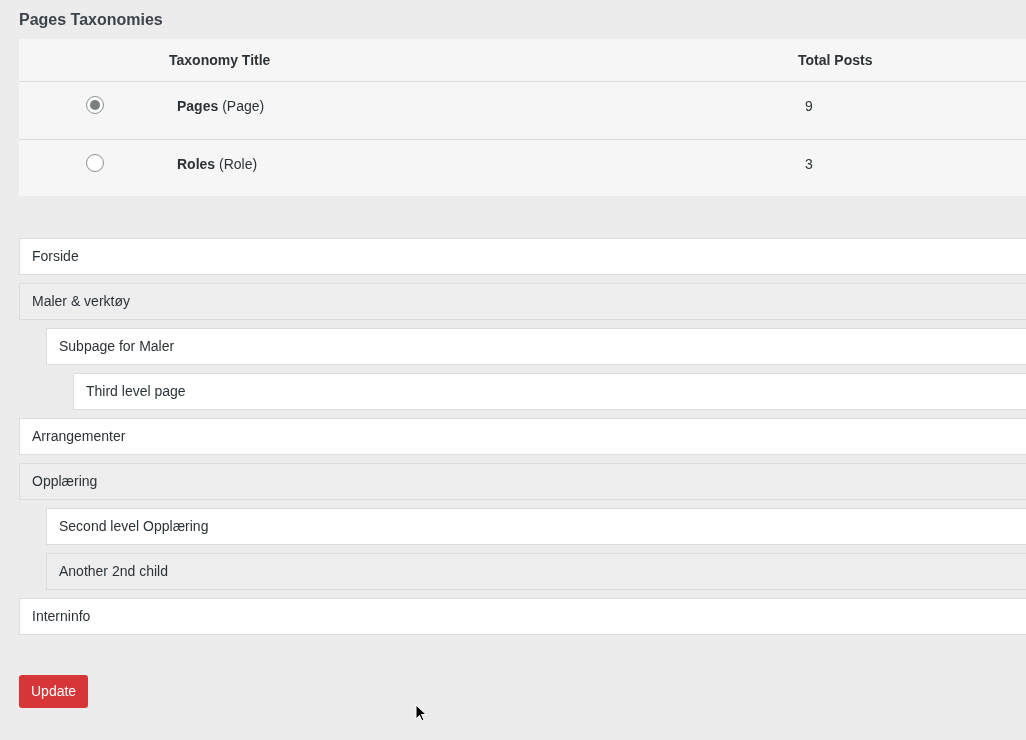 This screenshot has height=740, width=1026. I want to click on column-header: Total Posts, so click(835, 60).